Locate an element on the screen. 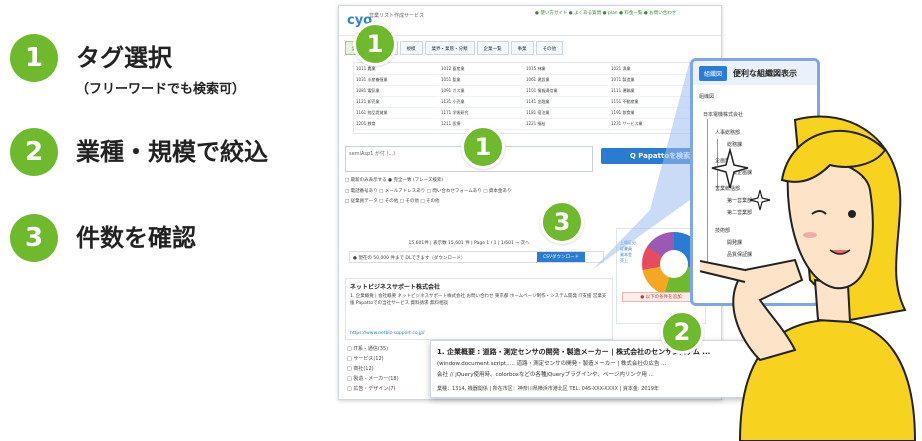  badge-1-search: 1 is located at coordinates (483, 147).